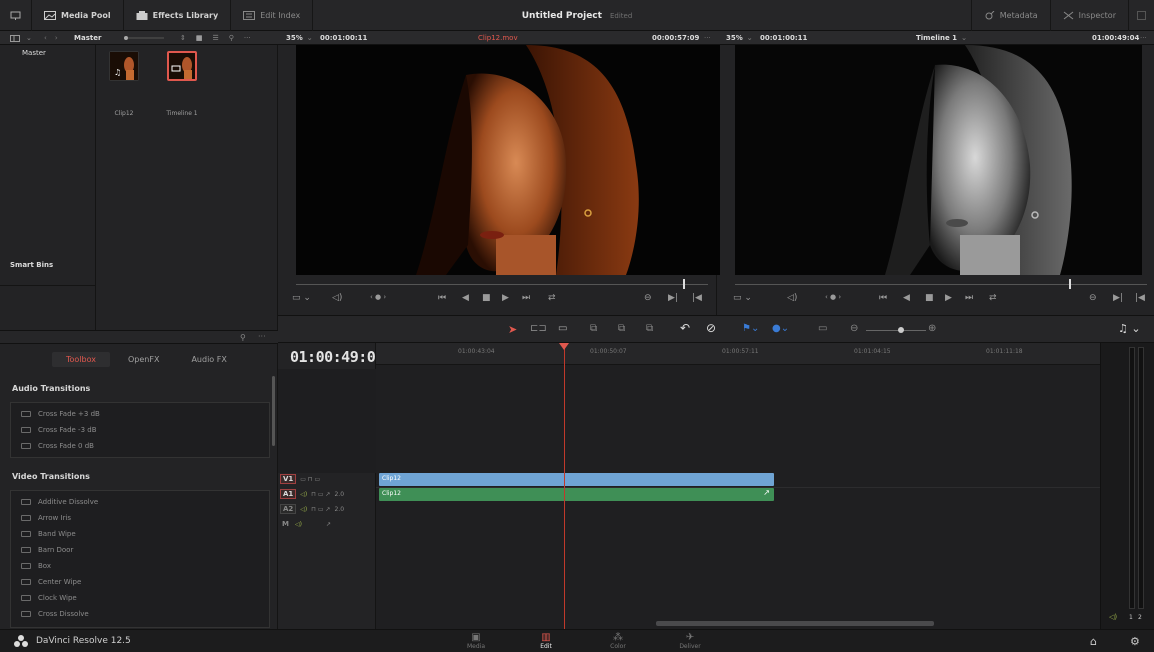 The image size is (1154, 652). I want to click on tab-audiofx: Audio FX, so click(208, 359).